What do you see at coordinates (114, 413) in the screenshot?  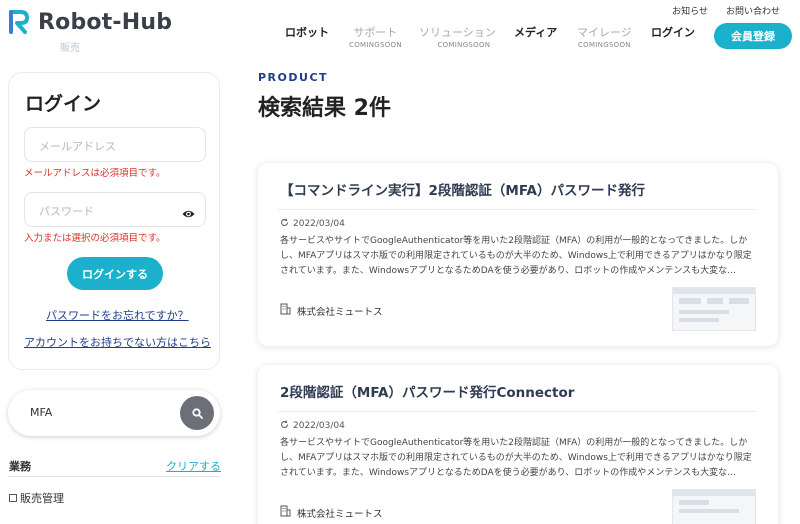 I see `search-input: MFA` at bounding box center [114, 413].